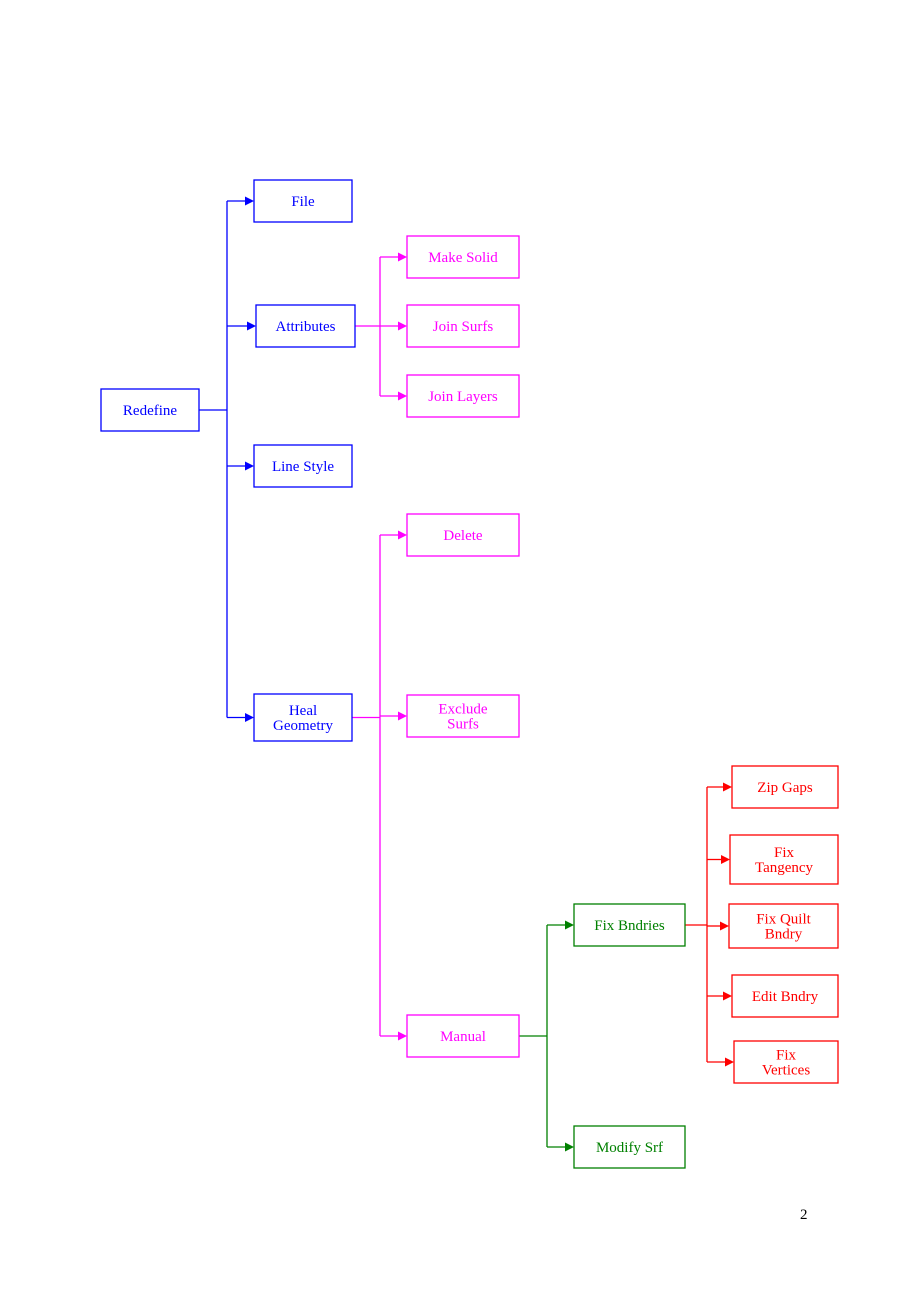 The image size is (920, 1302). What do you see at coordinates (379, 785) in the screenshot?
I see `connector-heal-geometry` at bounding box center [379, 785].